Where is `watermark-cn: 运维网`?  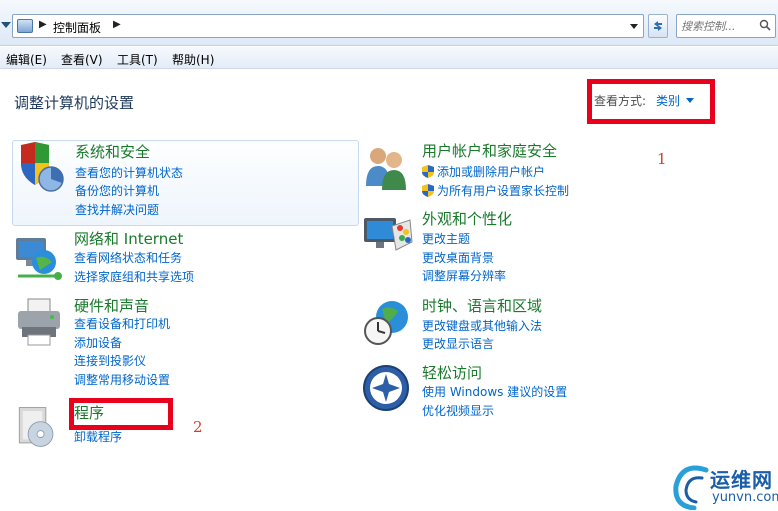
watermark-cn: 运维网 is located at coordinates (741, 480).